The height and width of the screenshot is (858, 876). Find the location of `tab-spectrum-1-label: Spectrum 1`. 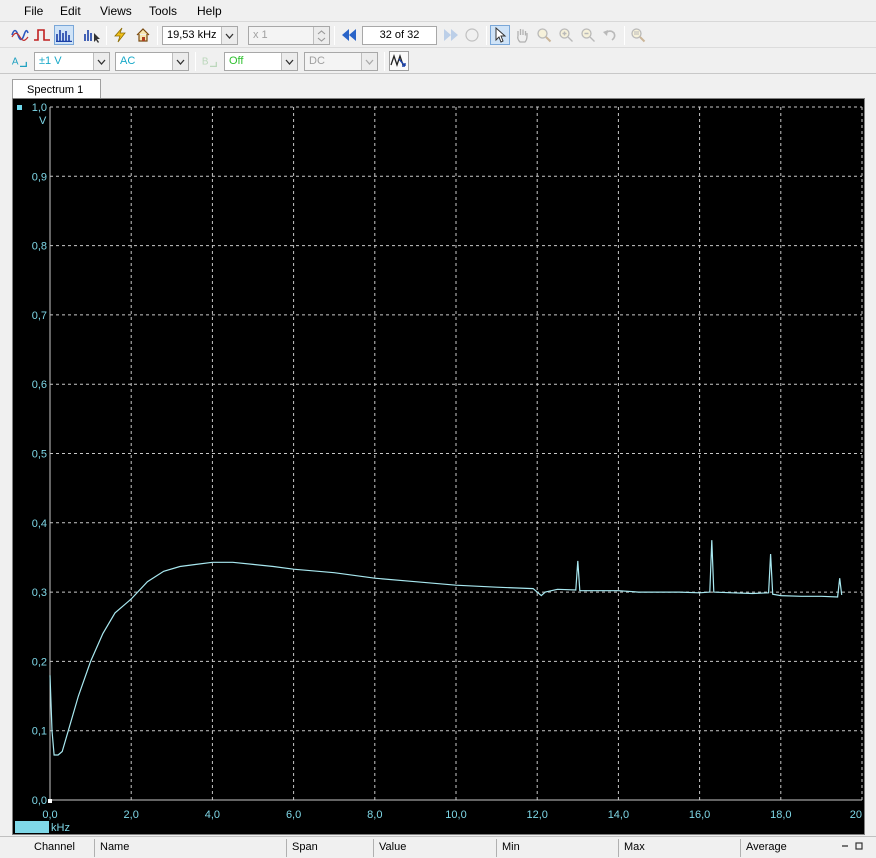

tab-spectrum-1-label: Spectrum 1 is located at coordinates (55, 90).